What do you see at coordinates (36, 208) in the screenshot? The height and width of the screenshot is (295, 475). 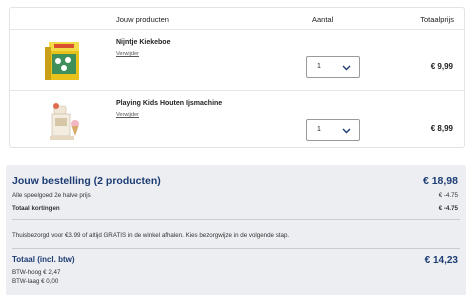 I see `discount-total-label: Totaal kortingen` at bounding box center [36, 208].